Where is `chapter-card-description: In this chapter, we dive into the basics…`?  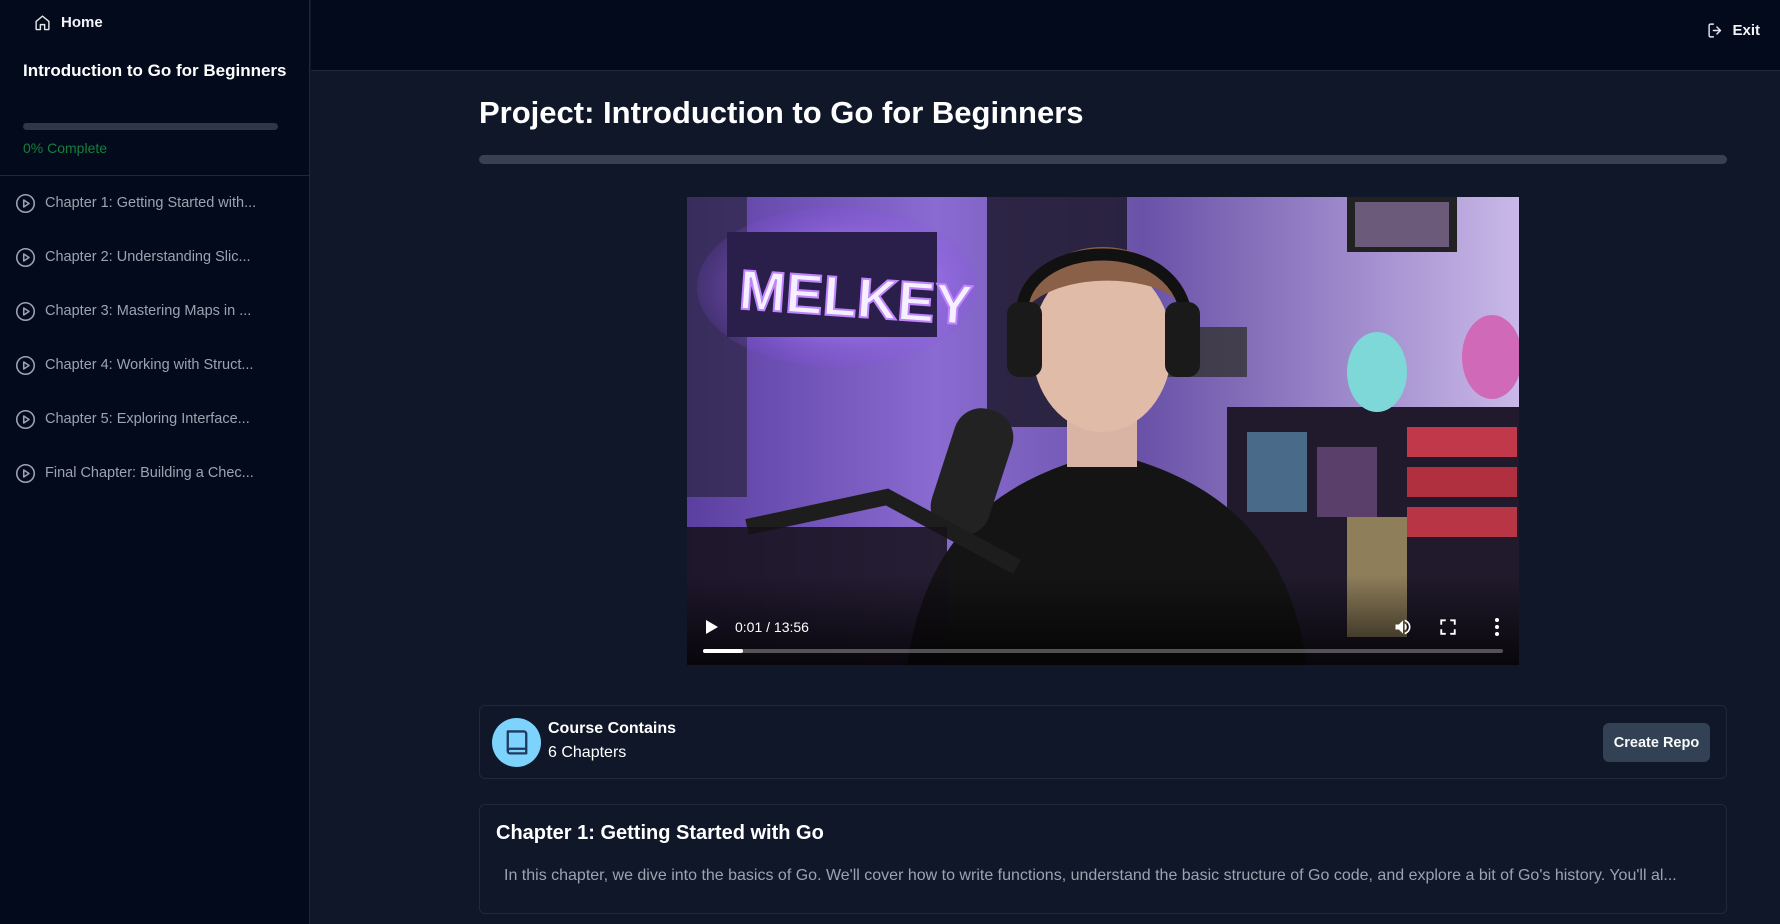
chapter-card-description: In this chapter, we dive into the basics… is located at coordinates (1090, 875).